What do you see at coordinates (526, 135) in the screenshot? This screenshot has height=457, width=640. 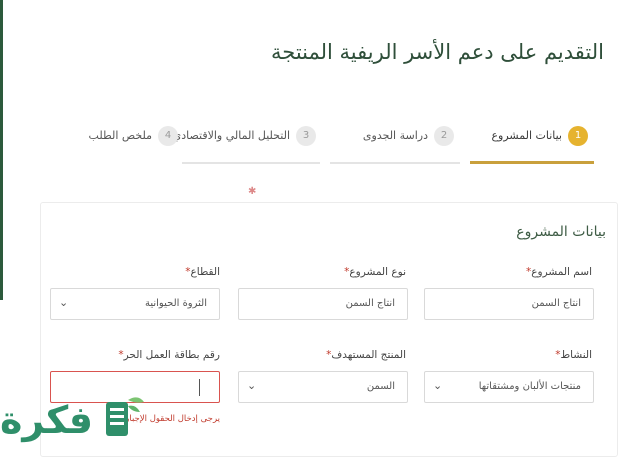 I see `step-label: بيانات المشروع` at bounding box center [526, 135].